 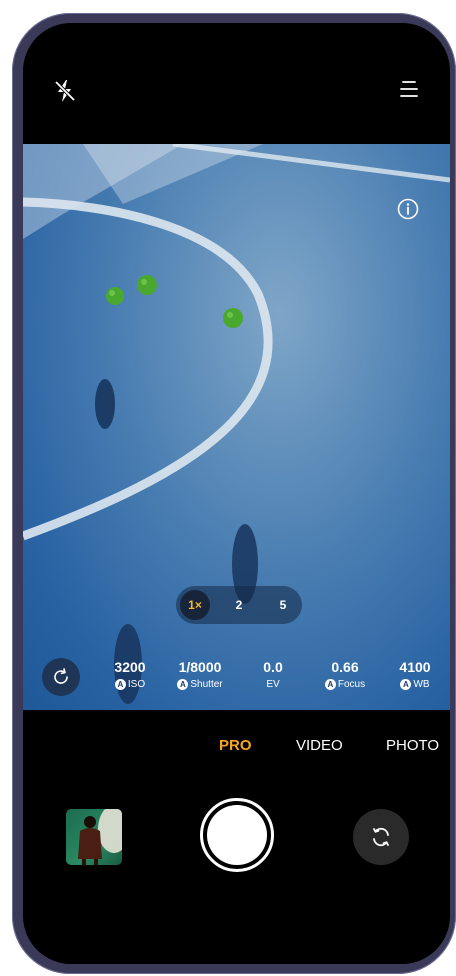 I want to click on shutter-value: 1/8000, so click(x=200, y=667).